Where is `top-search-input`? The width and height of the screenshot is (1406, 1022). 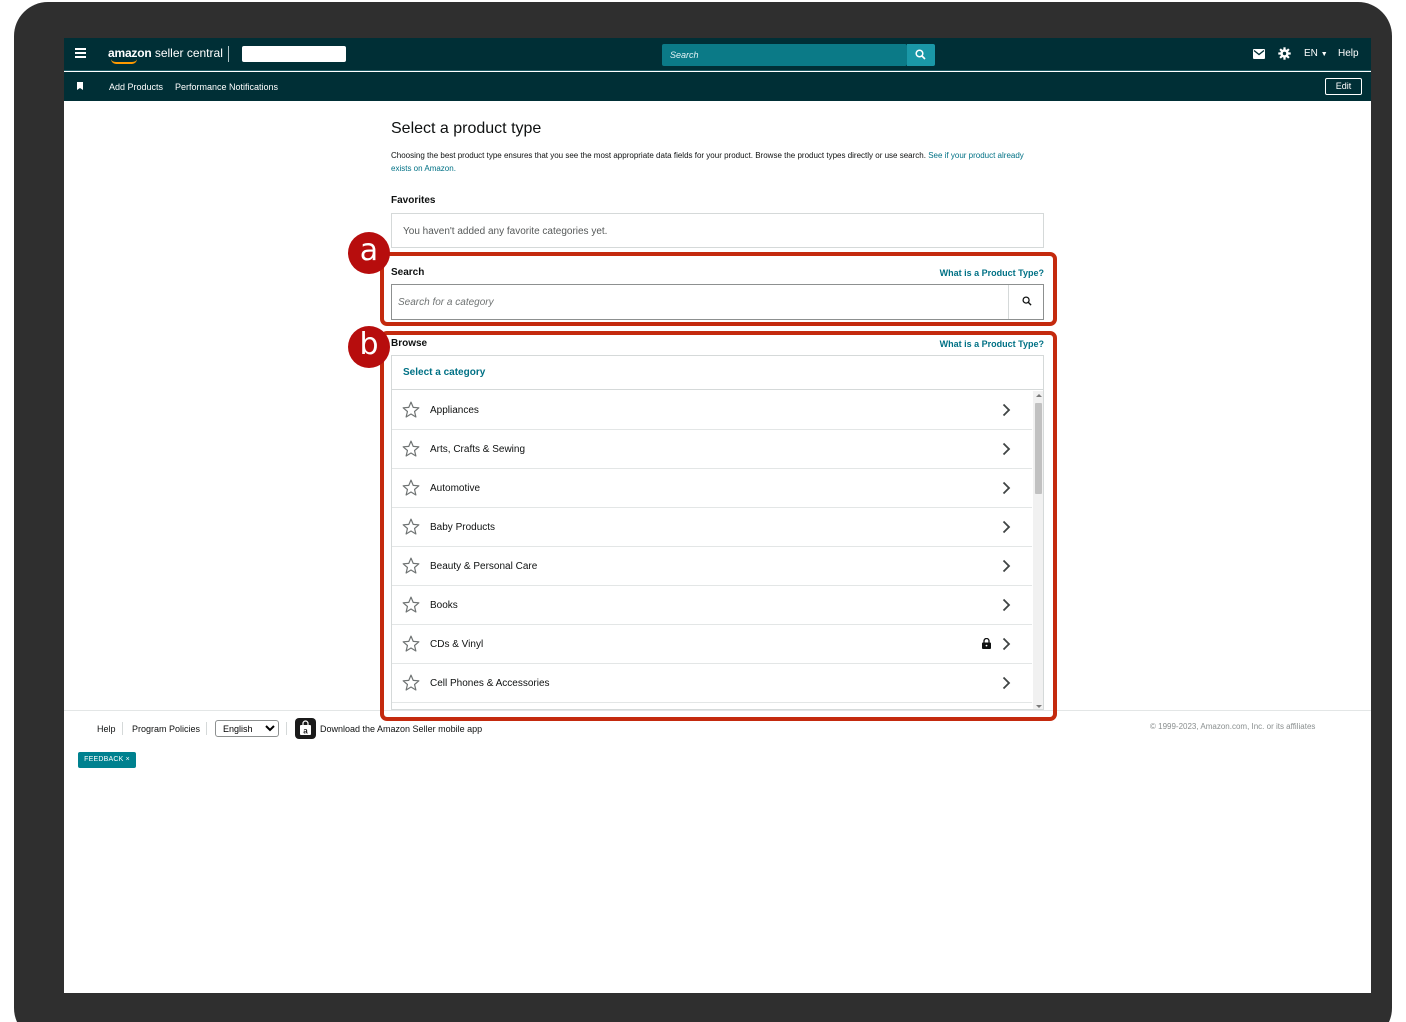
top-search-input is located at coordinates (784, 55).